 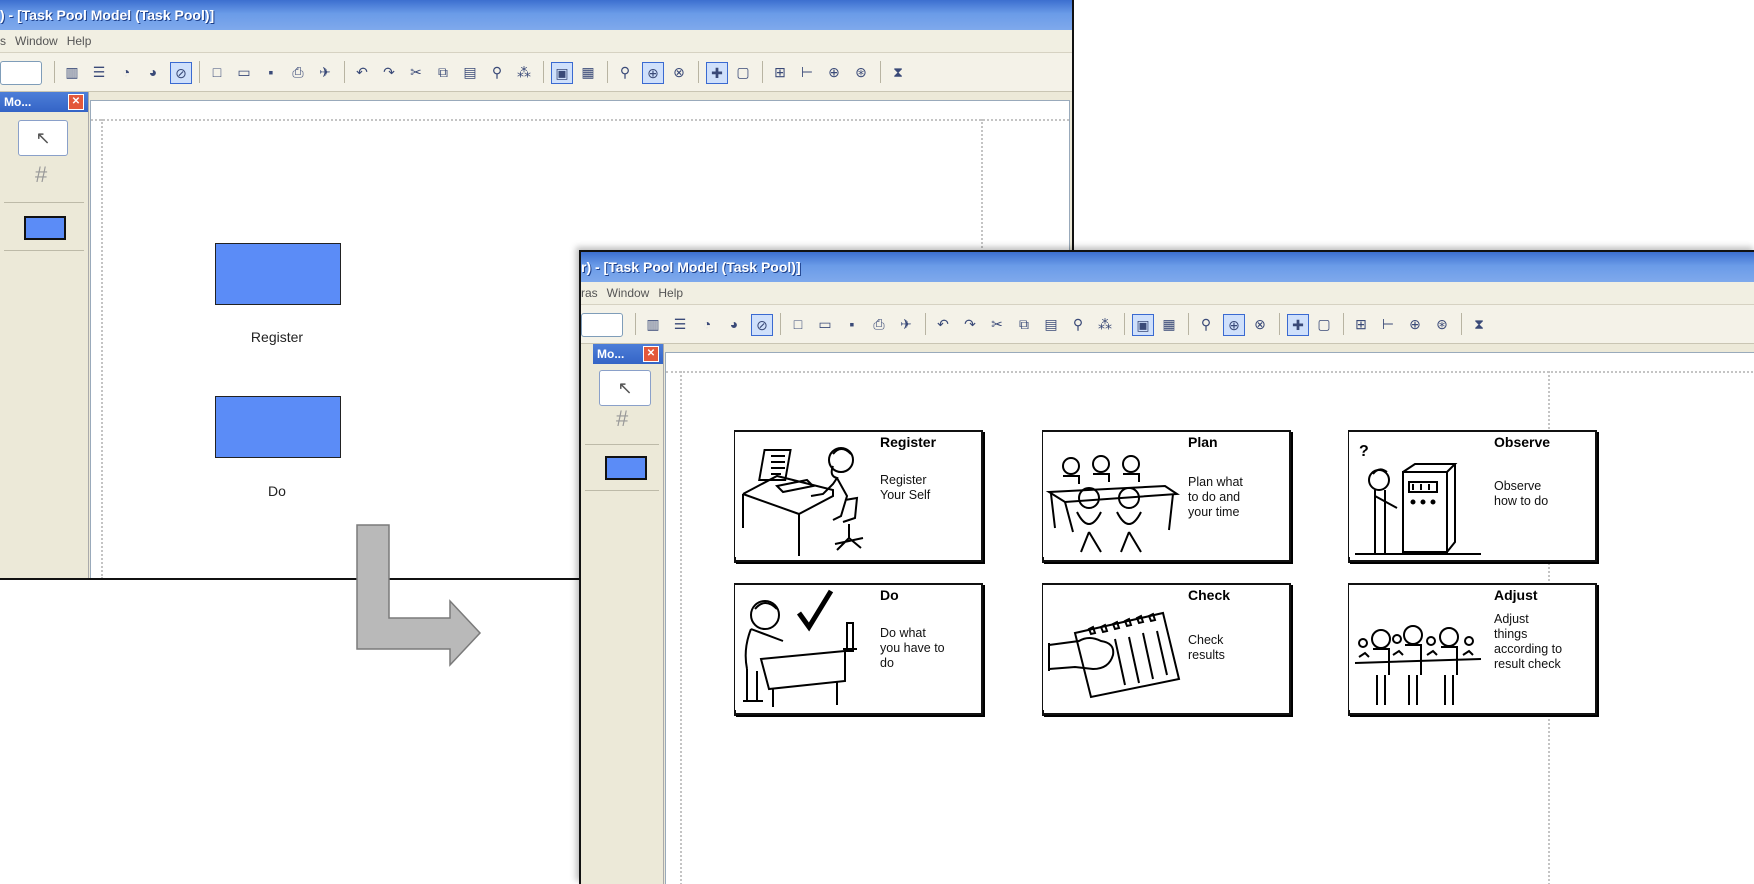 What do you see at coordinates (803, 501) in the screenshot?
I see `person-at-computer-icon` at bounding box center [803, 501].